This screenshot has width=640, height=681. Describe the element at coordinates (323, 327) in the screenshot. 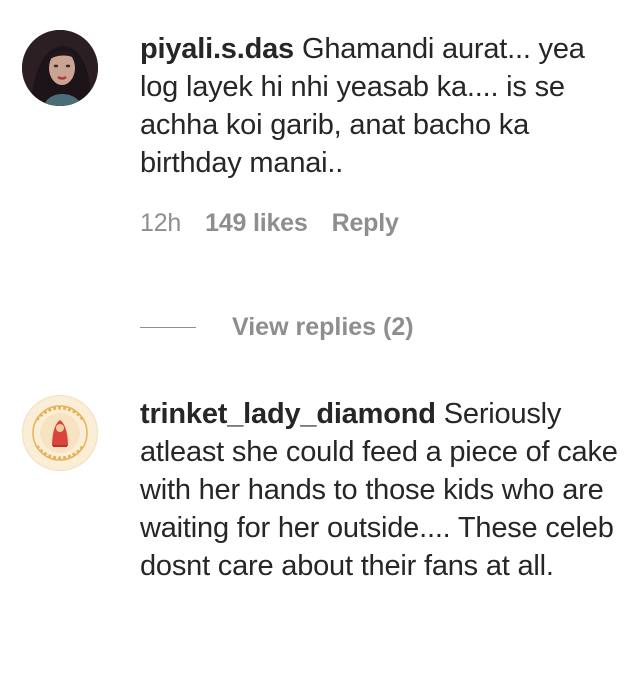

I see `view-replies-label: View replies (2)` at that location.